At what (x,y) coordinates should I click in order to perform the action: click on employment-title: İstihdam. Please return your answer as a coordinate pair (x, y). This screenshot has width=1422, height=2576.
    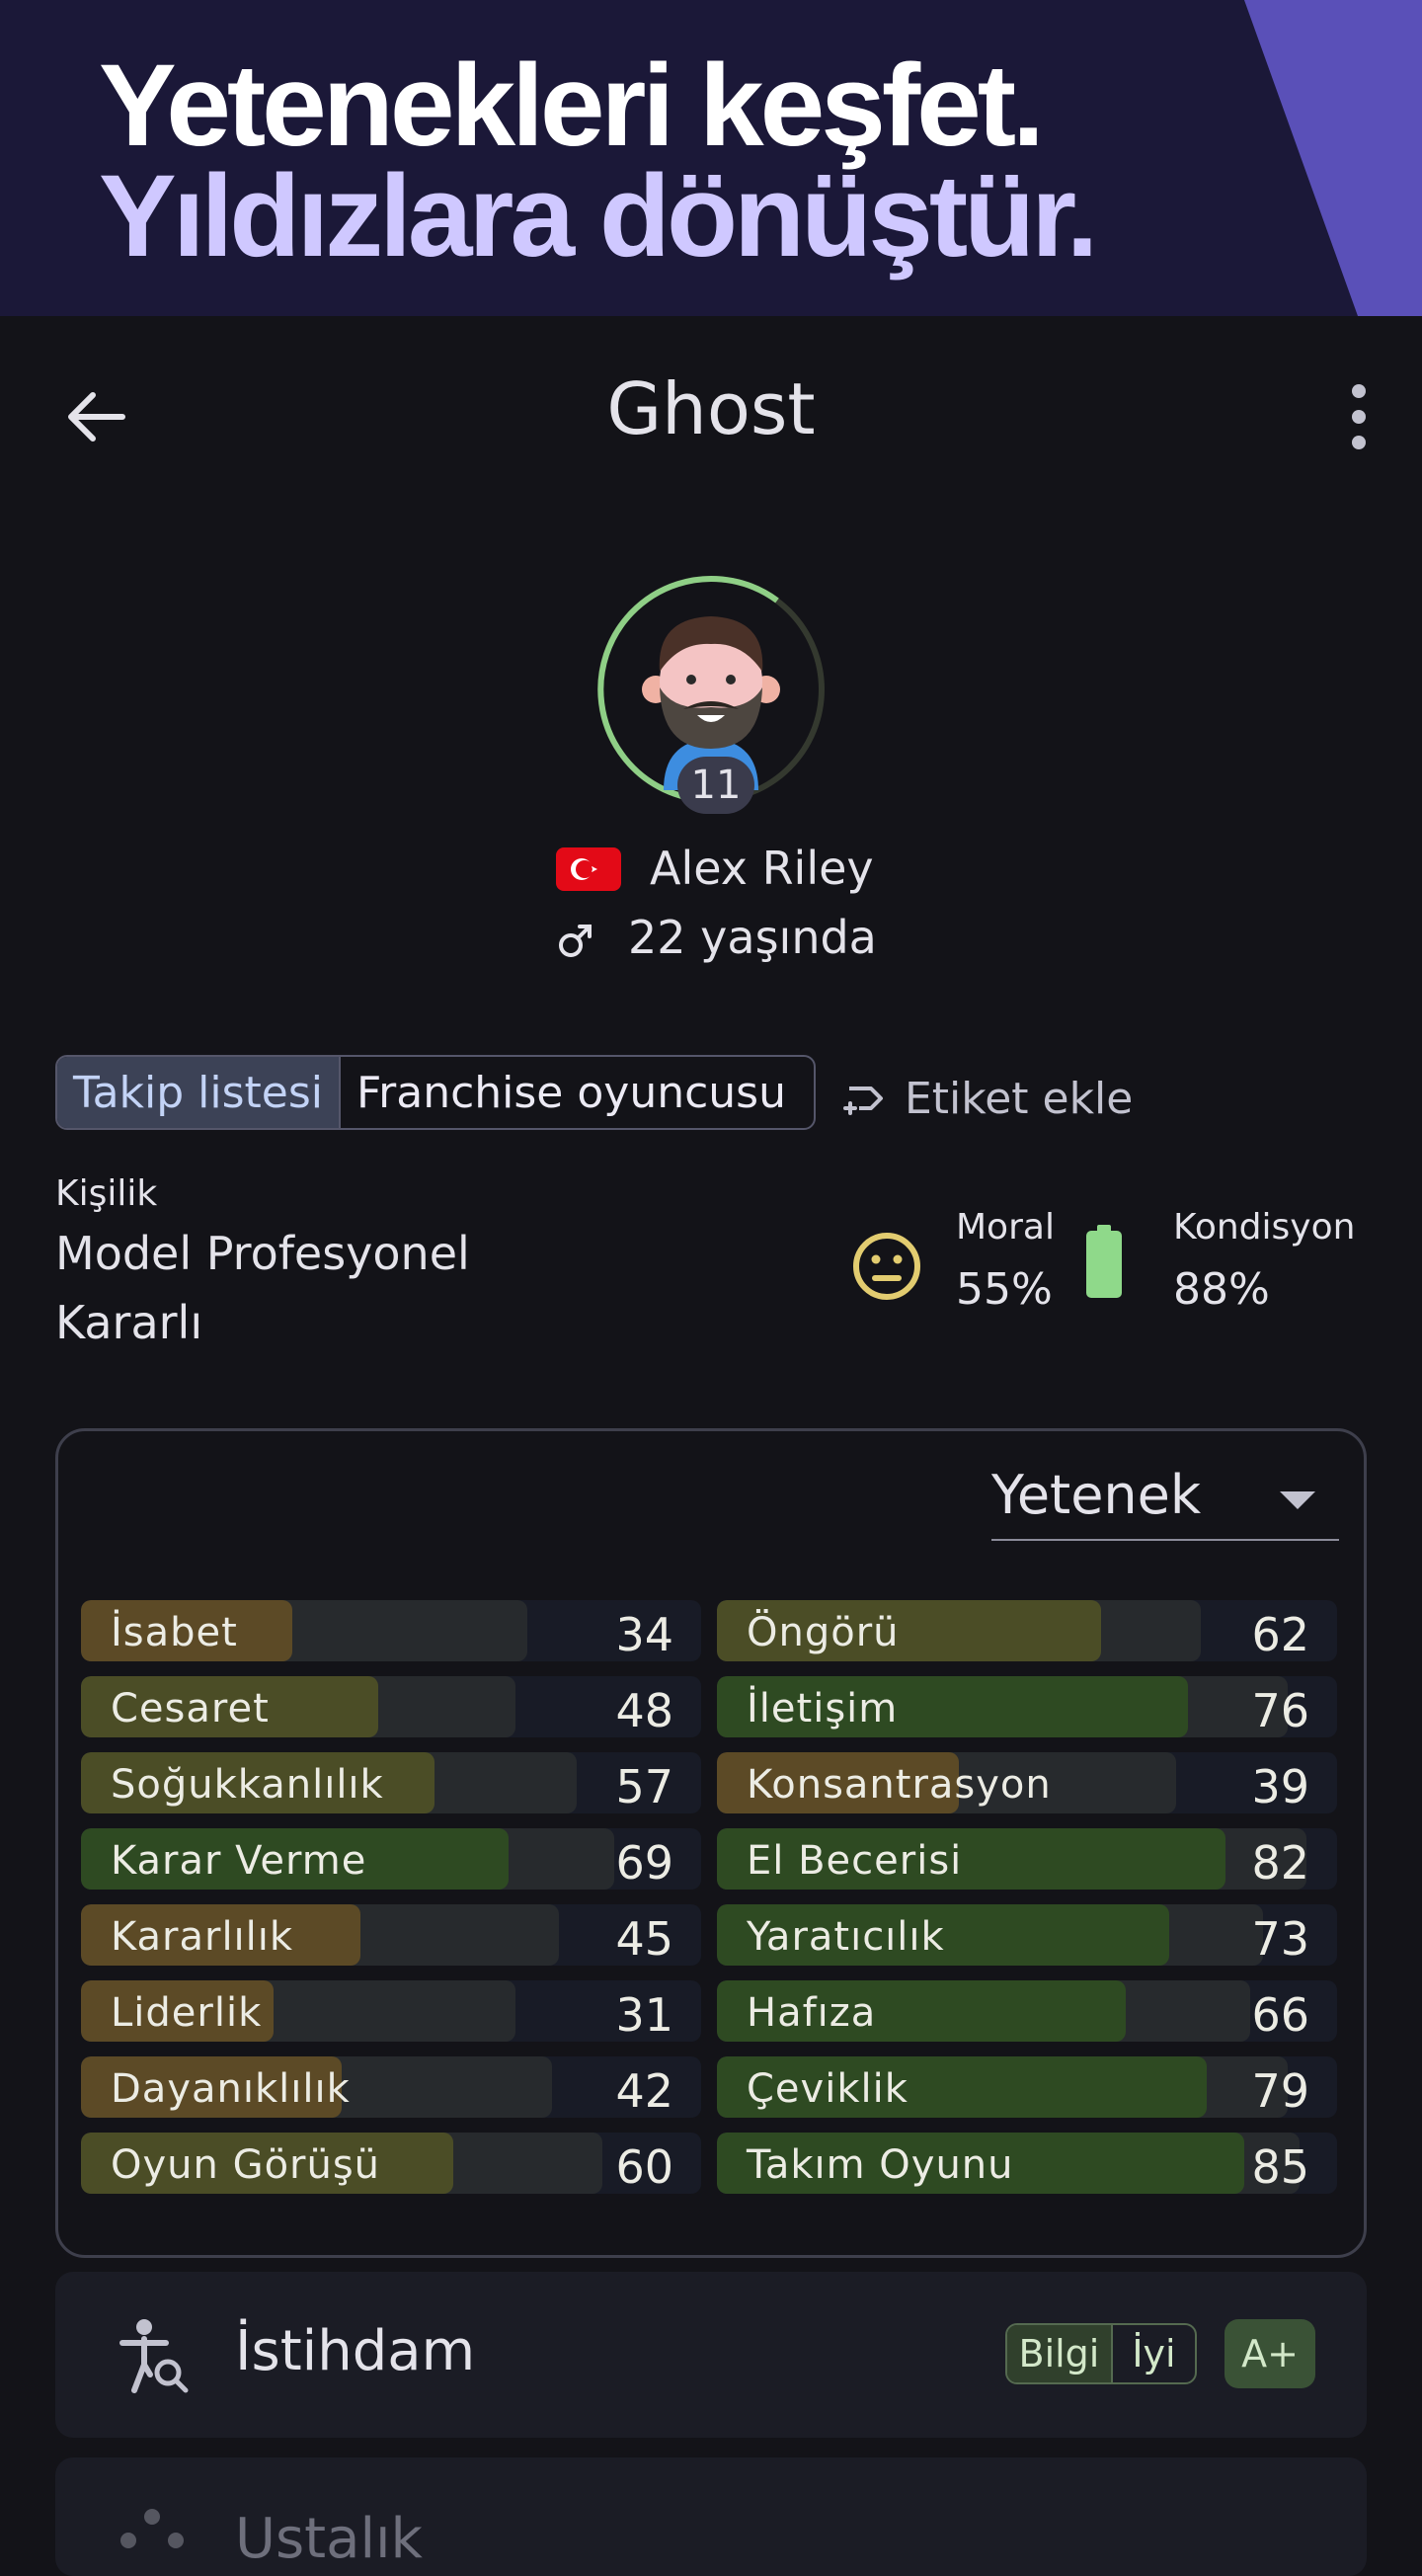
    Looking at the image, I should click on (355, 2351).